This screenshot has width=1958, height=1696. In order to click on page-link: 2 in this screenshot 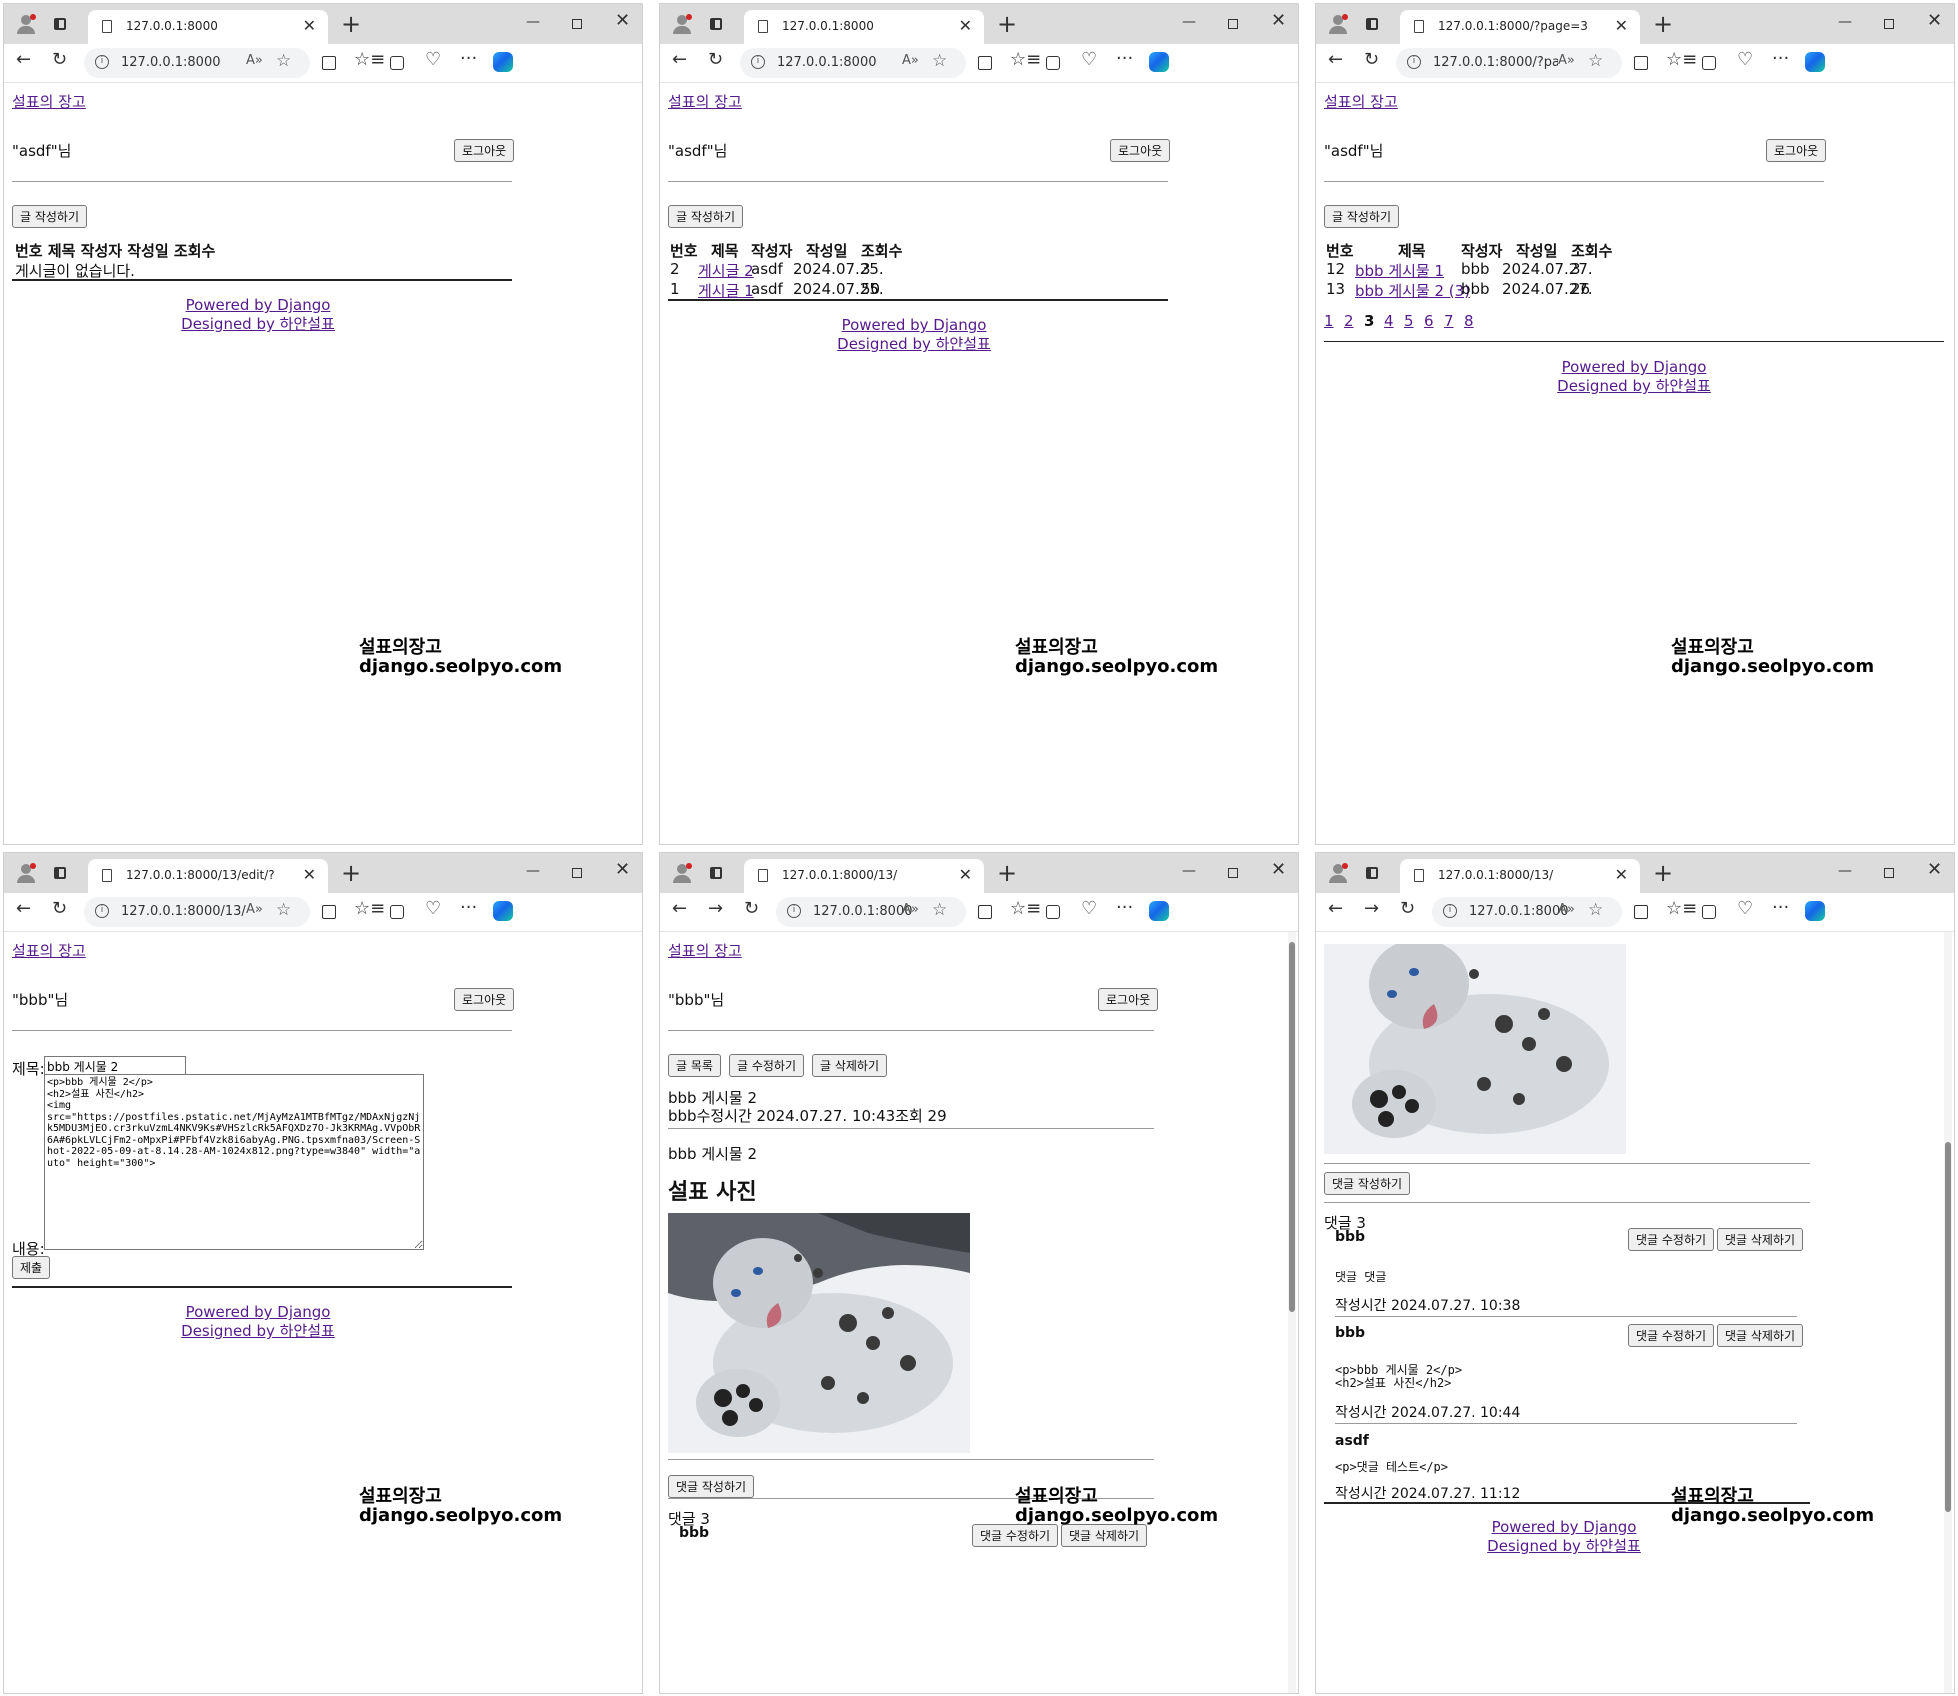, I will do `click(1349, 321)`.